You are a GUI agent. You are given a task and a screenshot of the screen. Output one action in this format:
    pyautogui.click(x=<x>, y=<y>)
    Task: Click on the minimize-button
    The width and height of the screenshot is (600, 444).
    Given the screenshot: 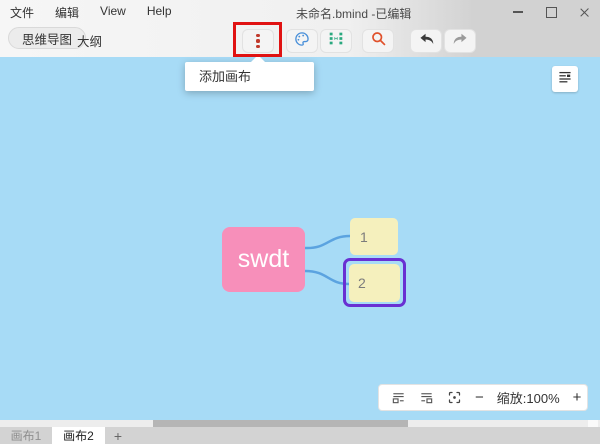 What is the action you would take?
    pyautogui.click(x=518, y=12)
    